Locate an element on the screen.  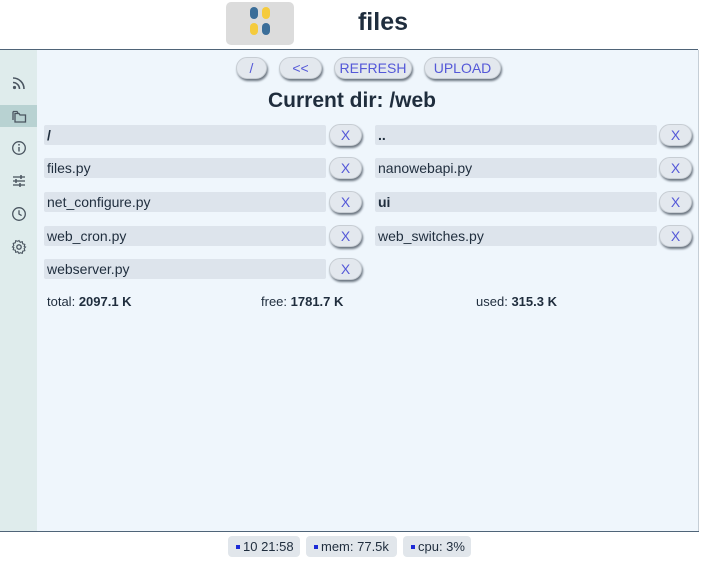
total-label: total: is located at coordinates (61, 301).